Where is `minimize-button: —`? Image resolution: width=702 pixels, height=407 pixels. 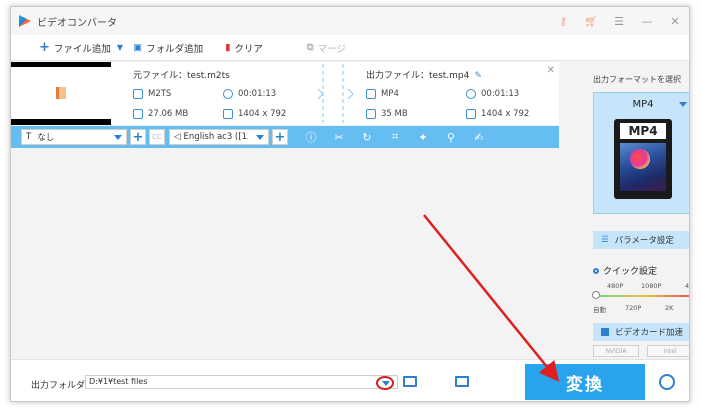 minimize-button: — is located at coordinates (647, 21).